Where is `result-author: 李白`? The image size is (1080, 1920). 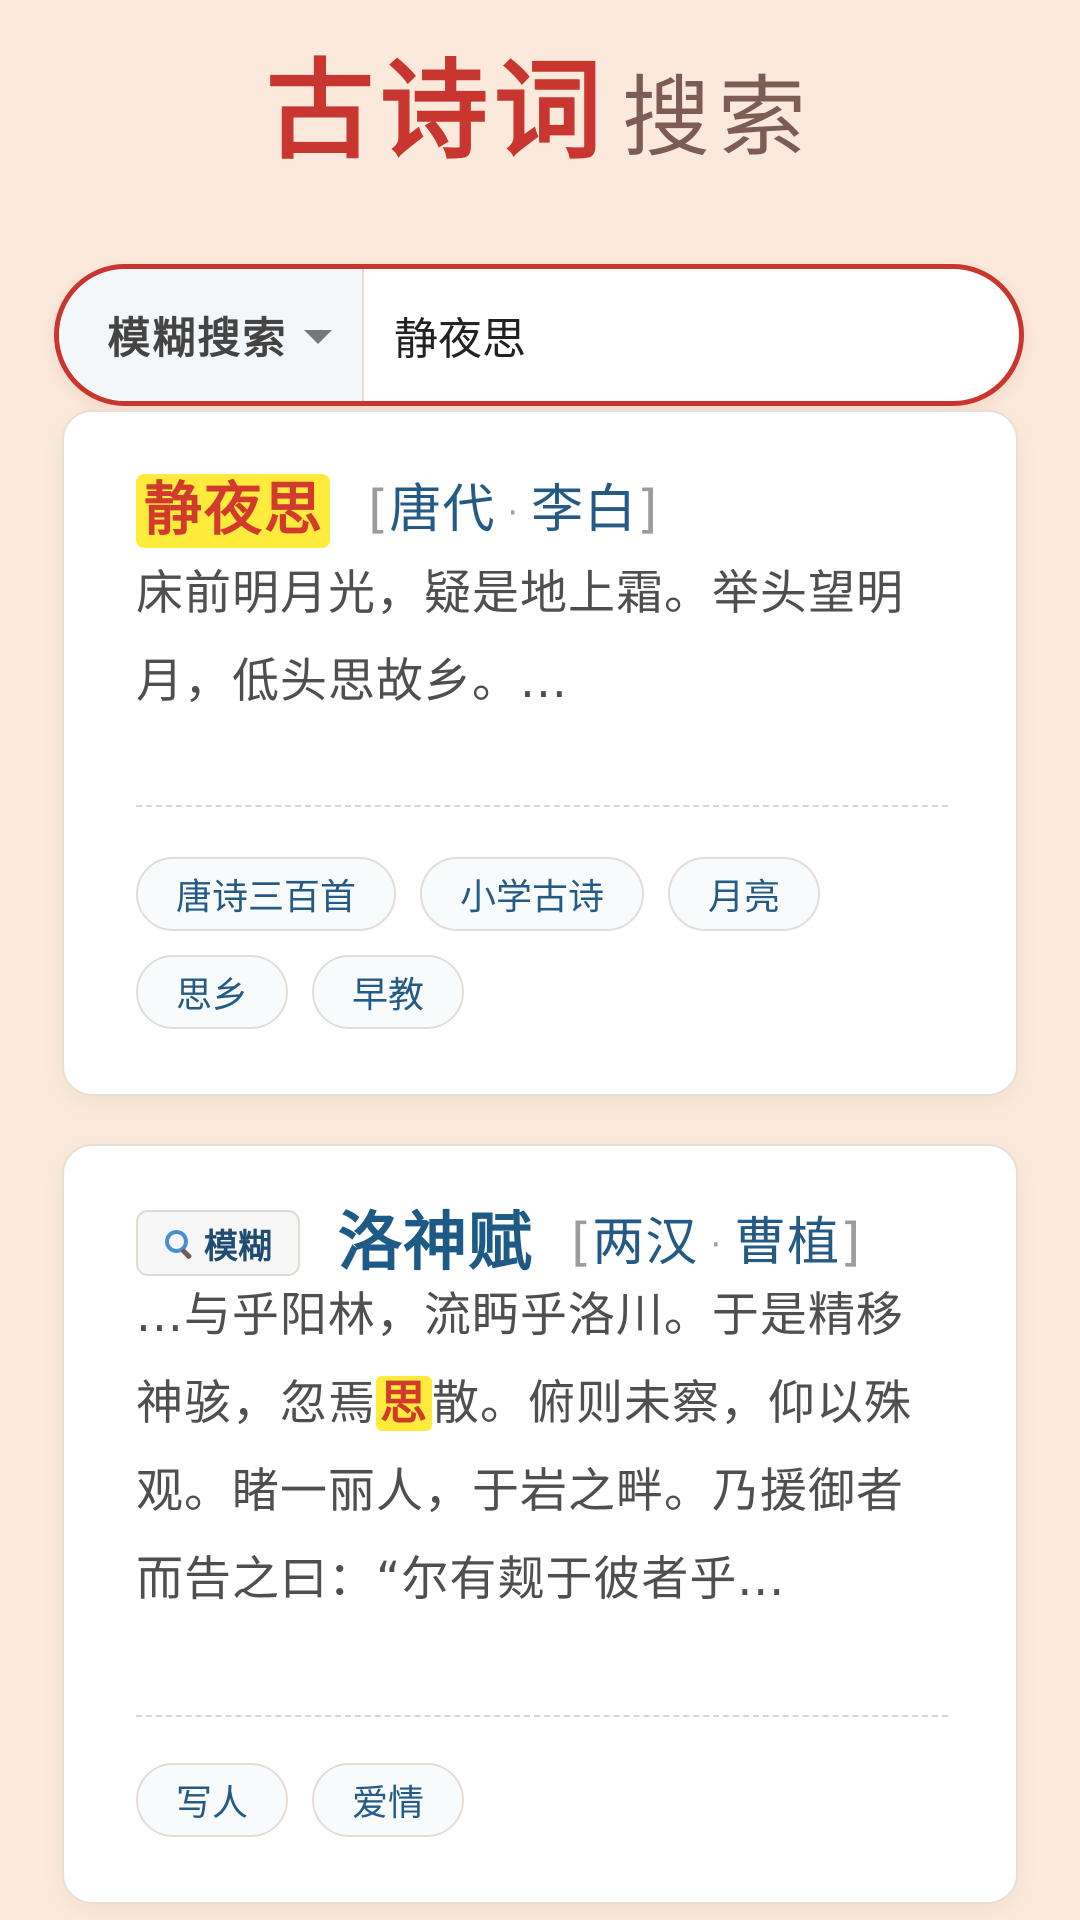
result-author: 李白 is located at coordinates (584, 510).